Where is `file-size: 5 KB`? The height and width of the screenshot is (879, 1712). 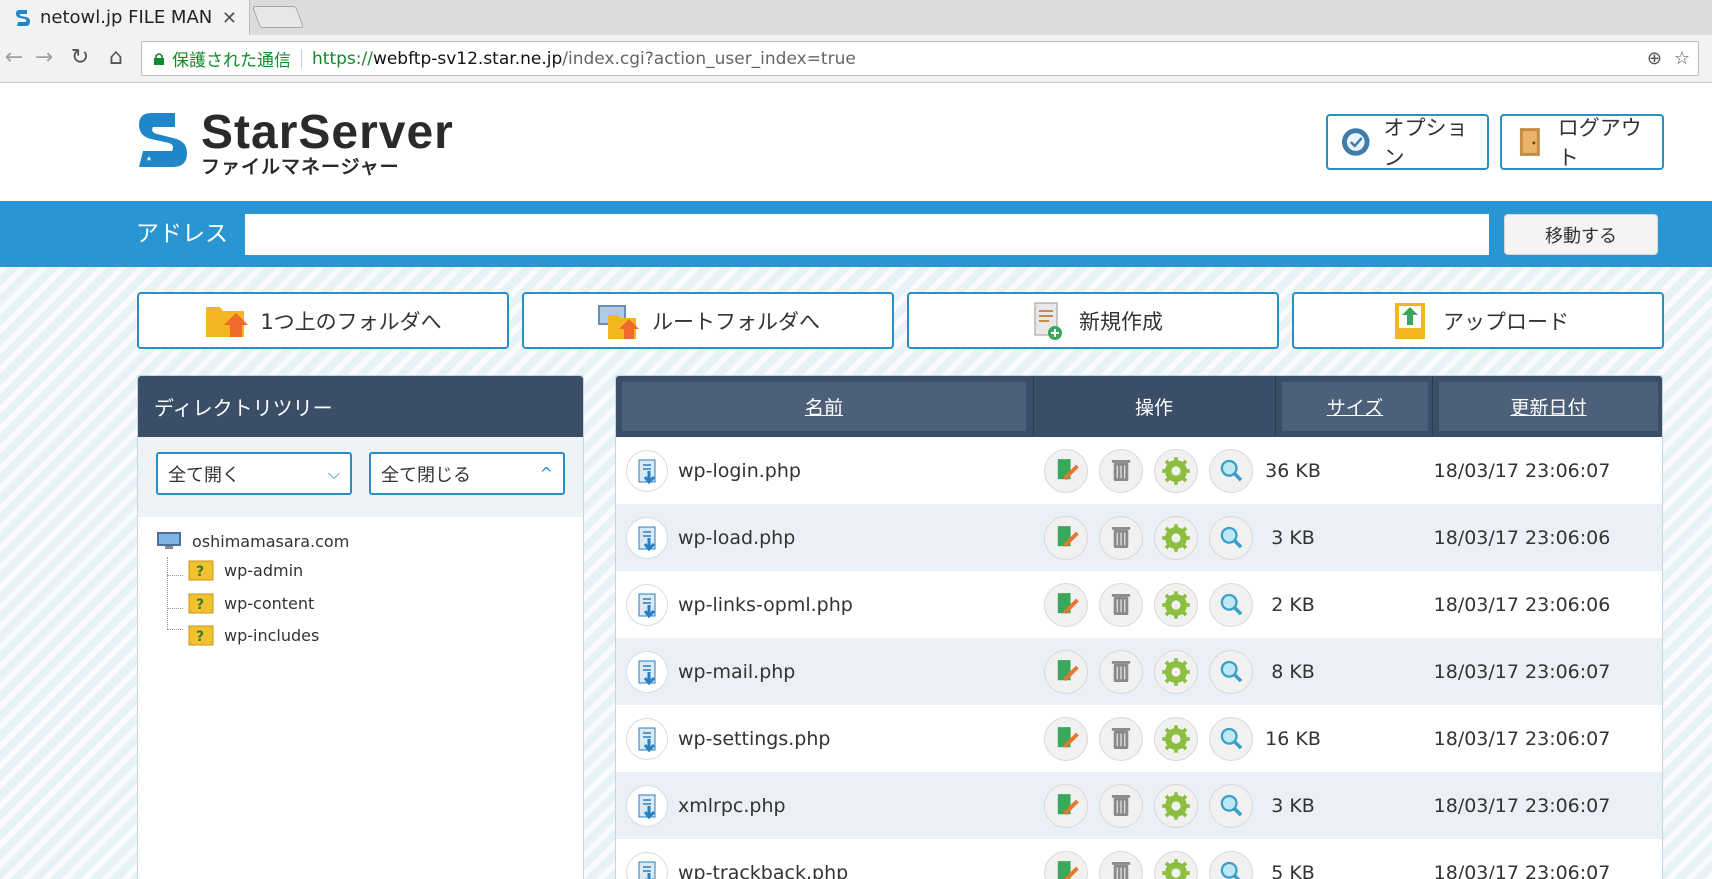 file-size: 5 KB is located at coordinates (1293, 870).